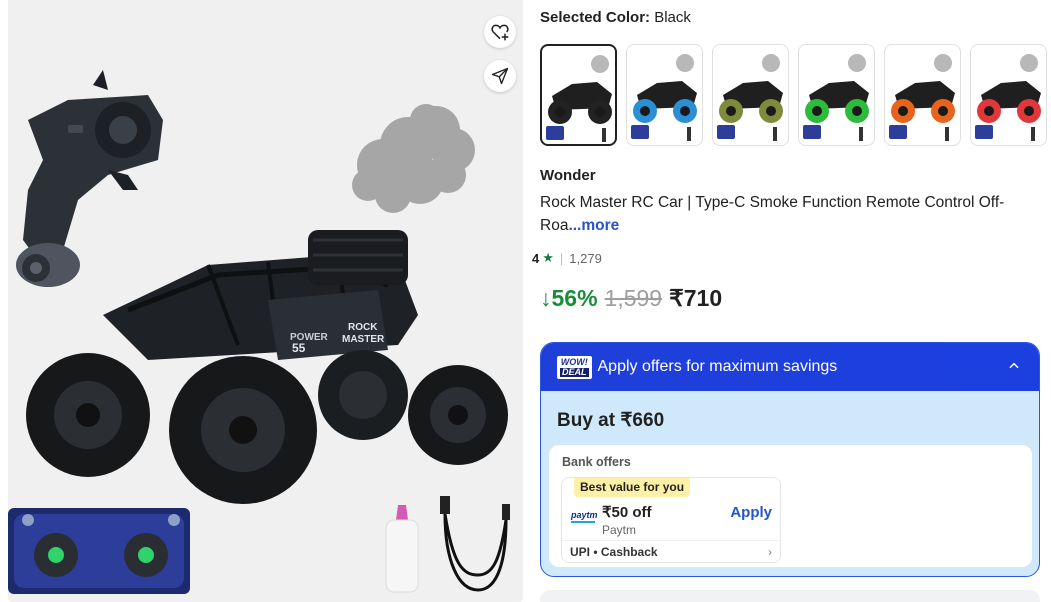 The height and width of the screenshot is (602, 1051). I want to click on chevron-right-icon: ›, so click(770, 552).